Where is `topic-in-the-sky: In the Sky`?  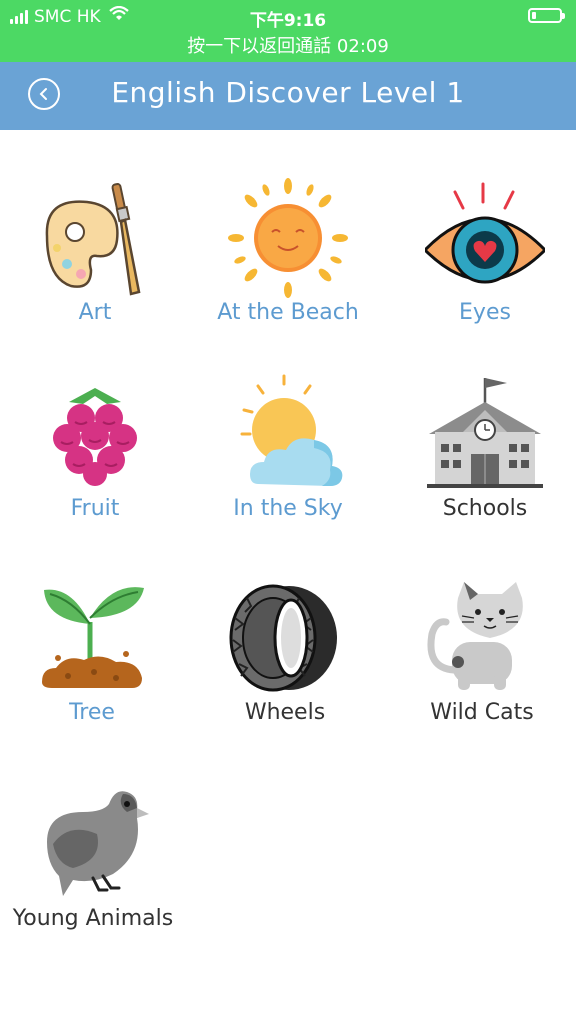
topic-in-the-sky: In the Sky is located at coordinates (288, 464).